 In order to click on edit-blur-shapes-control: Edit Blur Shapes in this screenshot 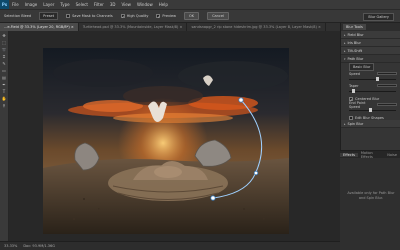, I will do `click(366, 117)`.